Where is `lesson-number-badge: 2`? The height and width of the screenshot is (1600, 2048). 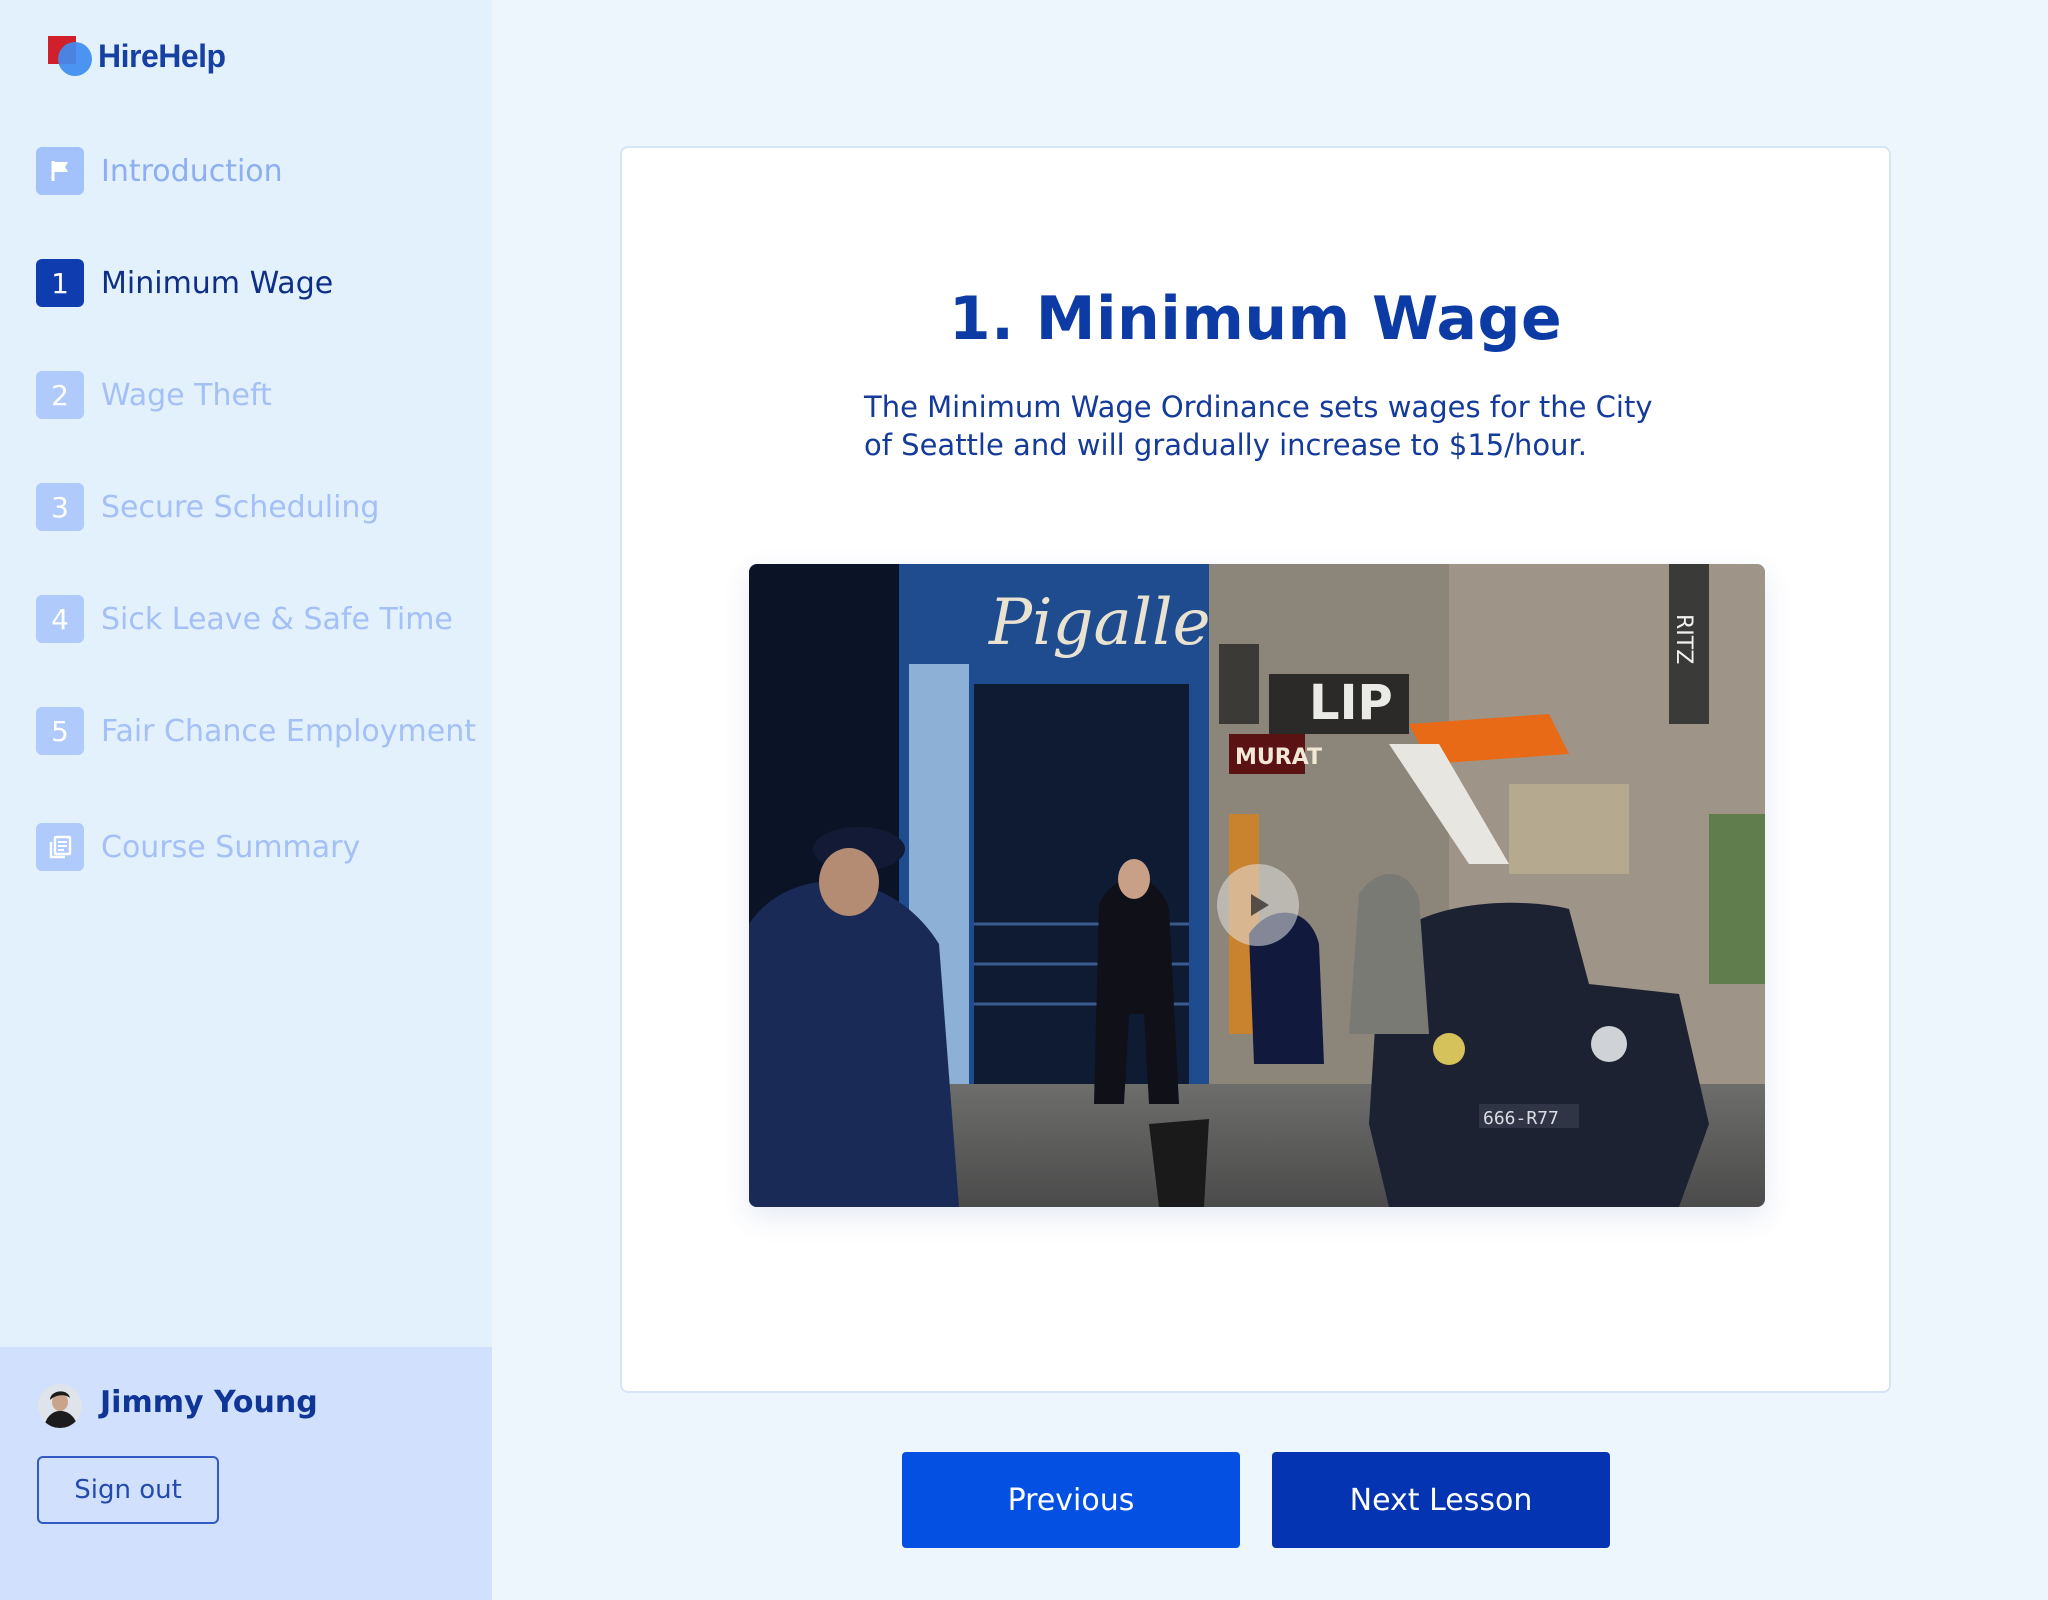 lesson-number-badge: 2 is located at coordinates (60, 395).